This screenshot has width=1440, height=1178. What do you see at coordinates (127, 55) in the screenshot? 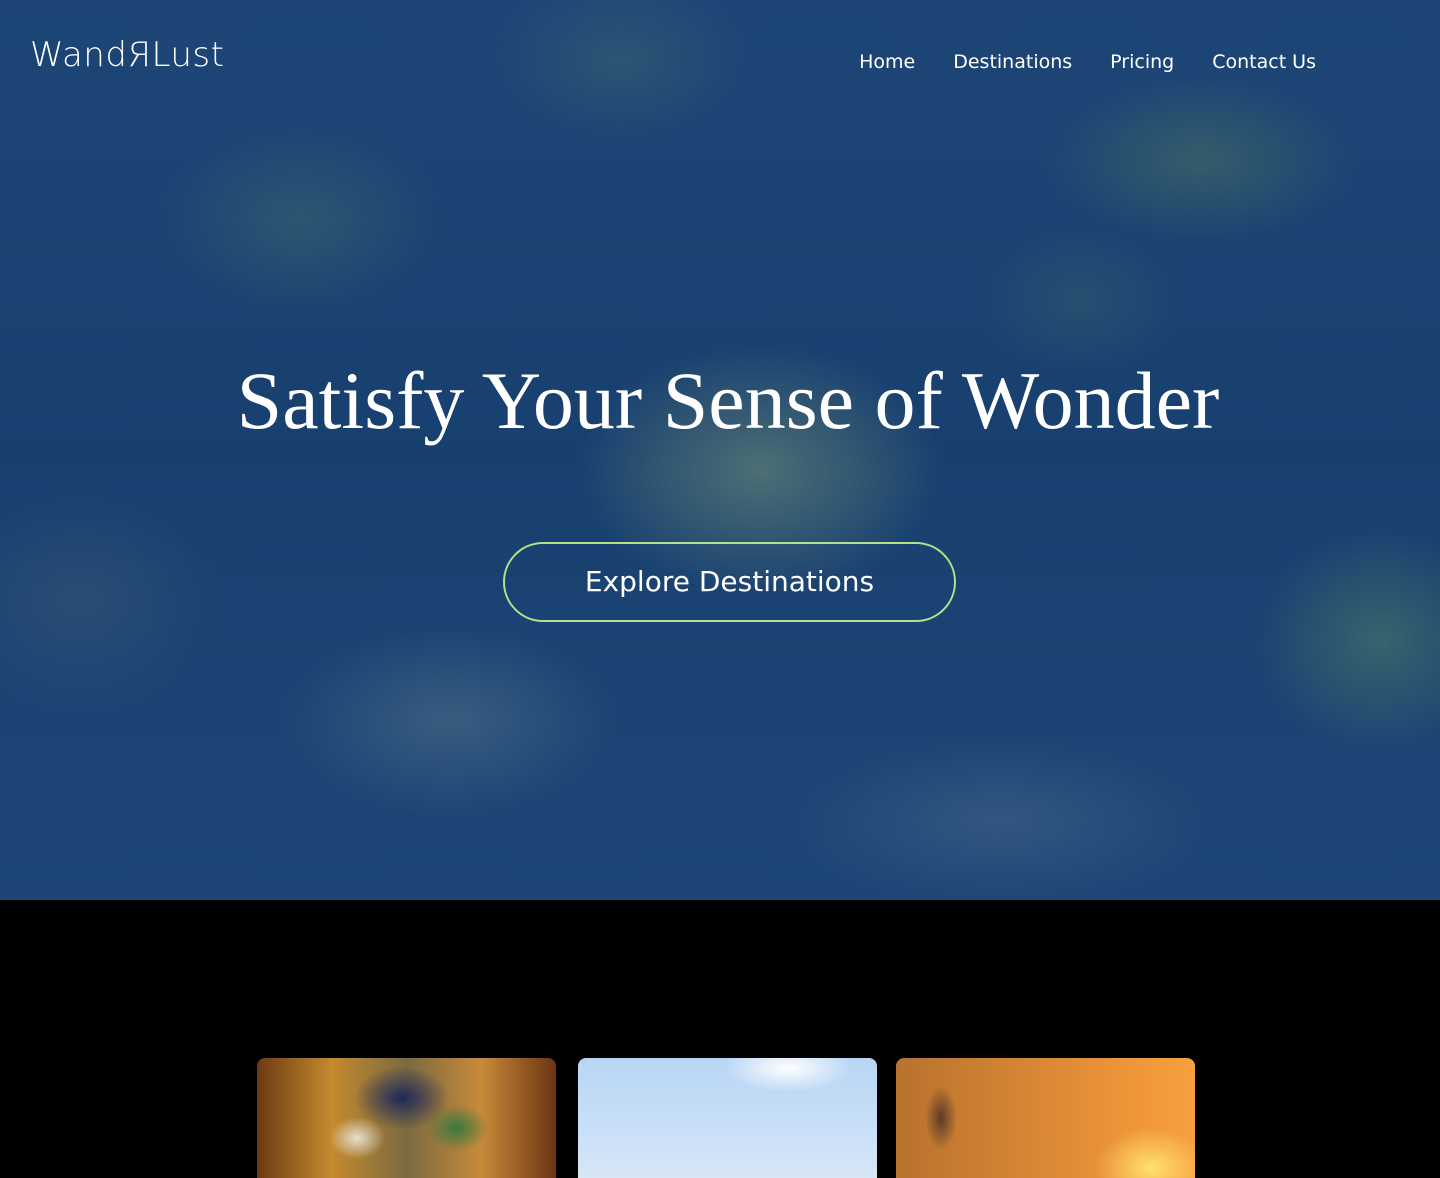
I see `logo: WandЯLust` at bounding box center [127, 55].